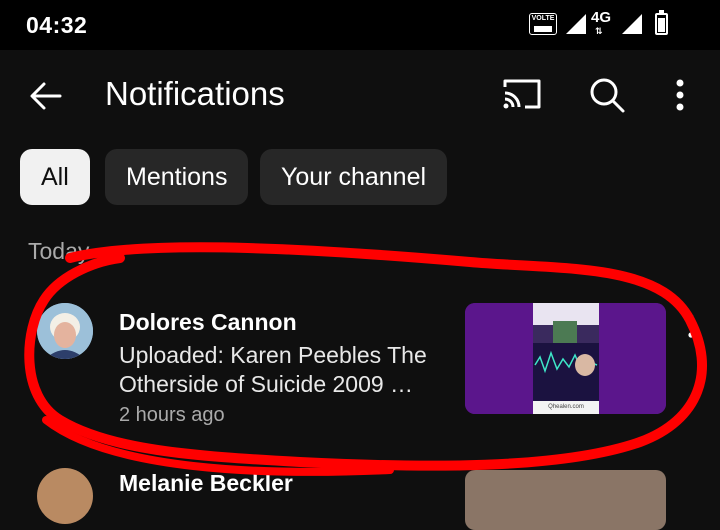 Image resolution: width=720 pixels, height=530 pixels. I want to click on filter-chip-your-channel: Your channel, so click(354, 177).